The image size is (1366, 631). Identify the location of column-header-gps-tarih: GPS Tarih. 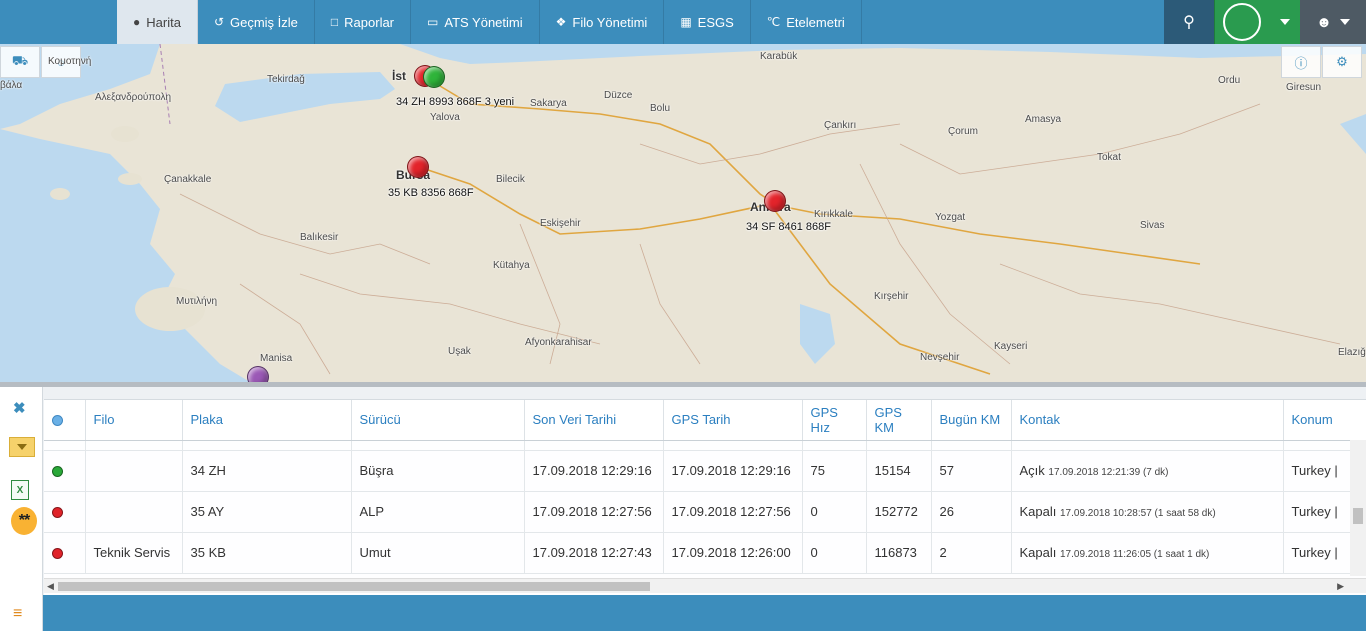
(733, 420).